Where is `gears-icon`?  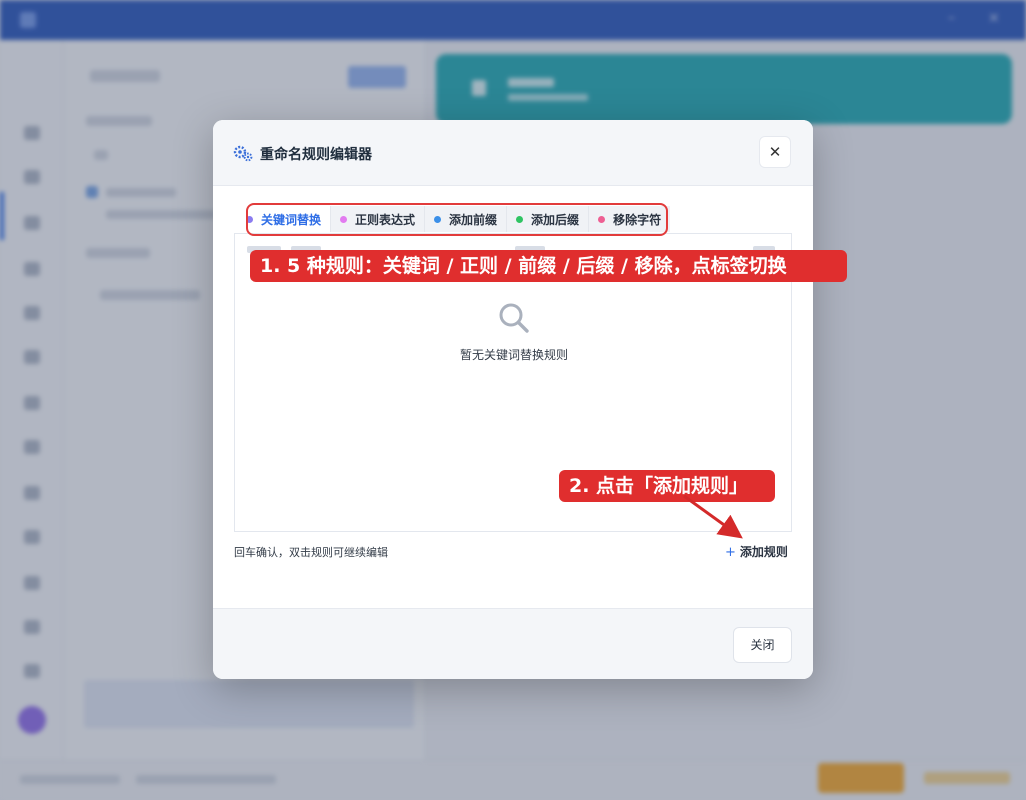 gears-icon is located at coordinates (243, 153).